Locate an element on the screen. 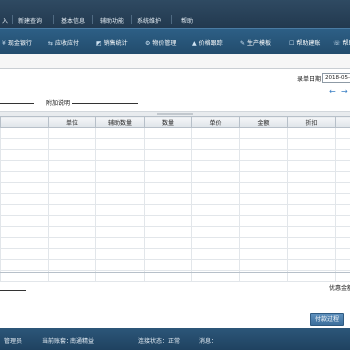 The width and height of the screenshot is (350, 350). splitter-grip is located at coordinates (175, 114).